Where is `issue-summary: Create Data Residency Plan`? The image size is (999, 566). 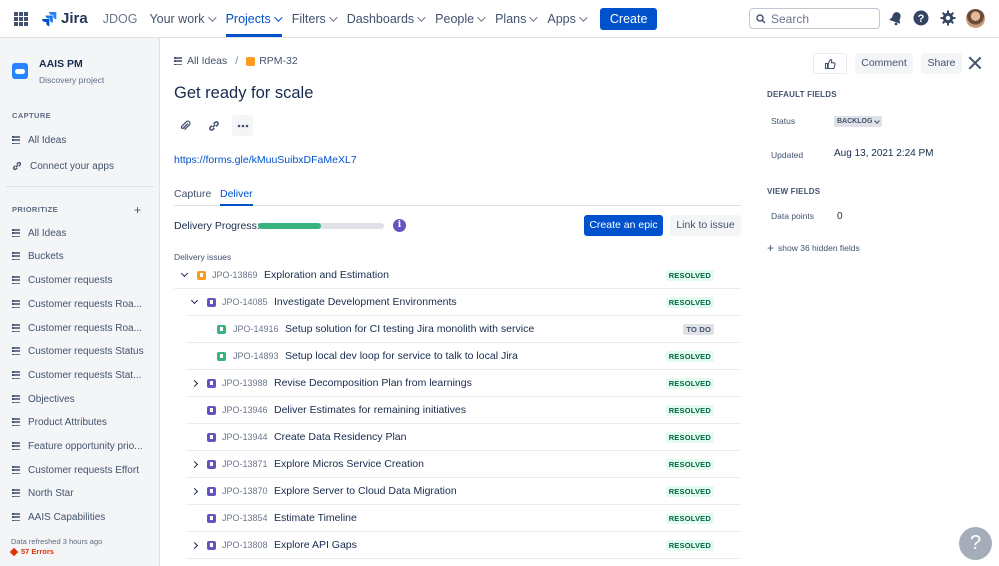
issue-summary: Create Data Residency Plan is located at coordinates (340, 437).